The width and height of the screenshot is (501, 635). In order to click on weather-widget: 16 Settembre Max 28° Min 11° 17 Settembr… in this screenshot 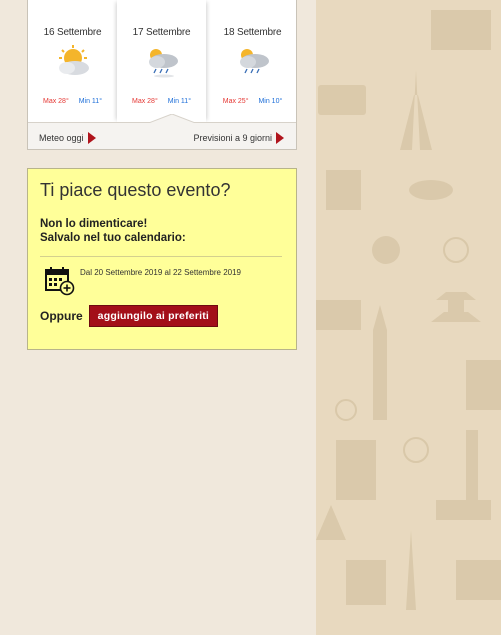, I will do `click(162, 75)`.